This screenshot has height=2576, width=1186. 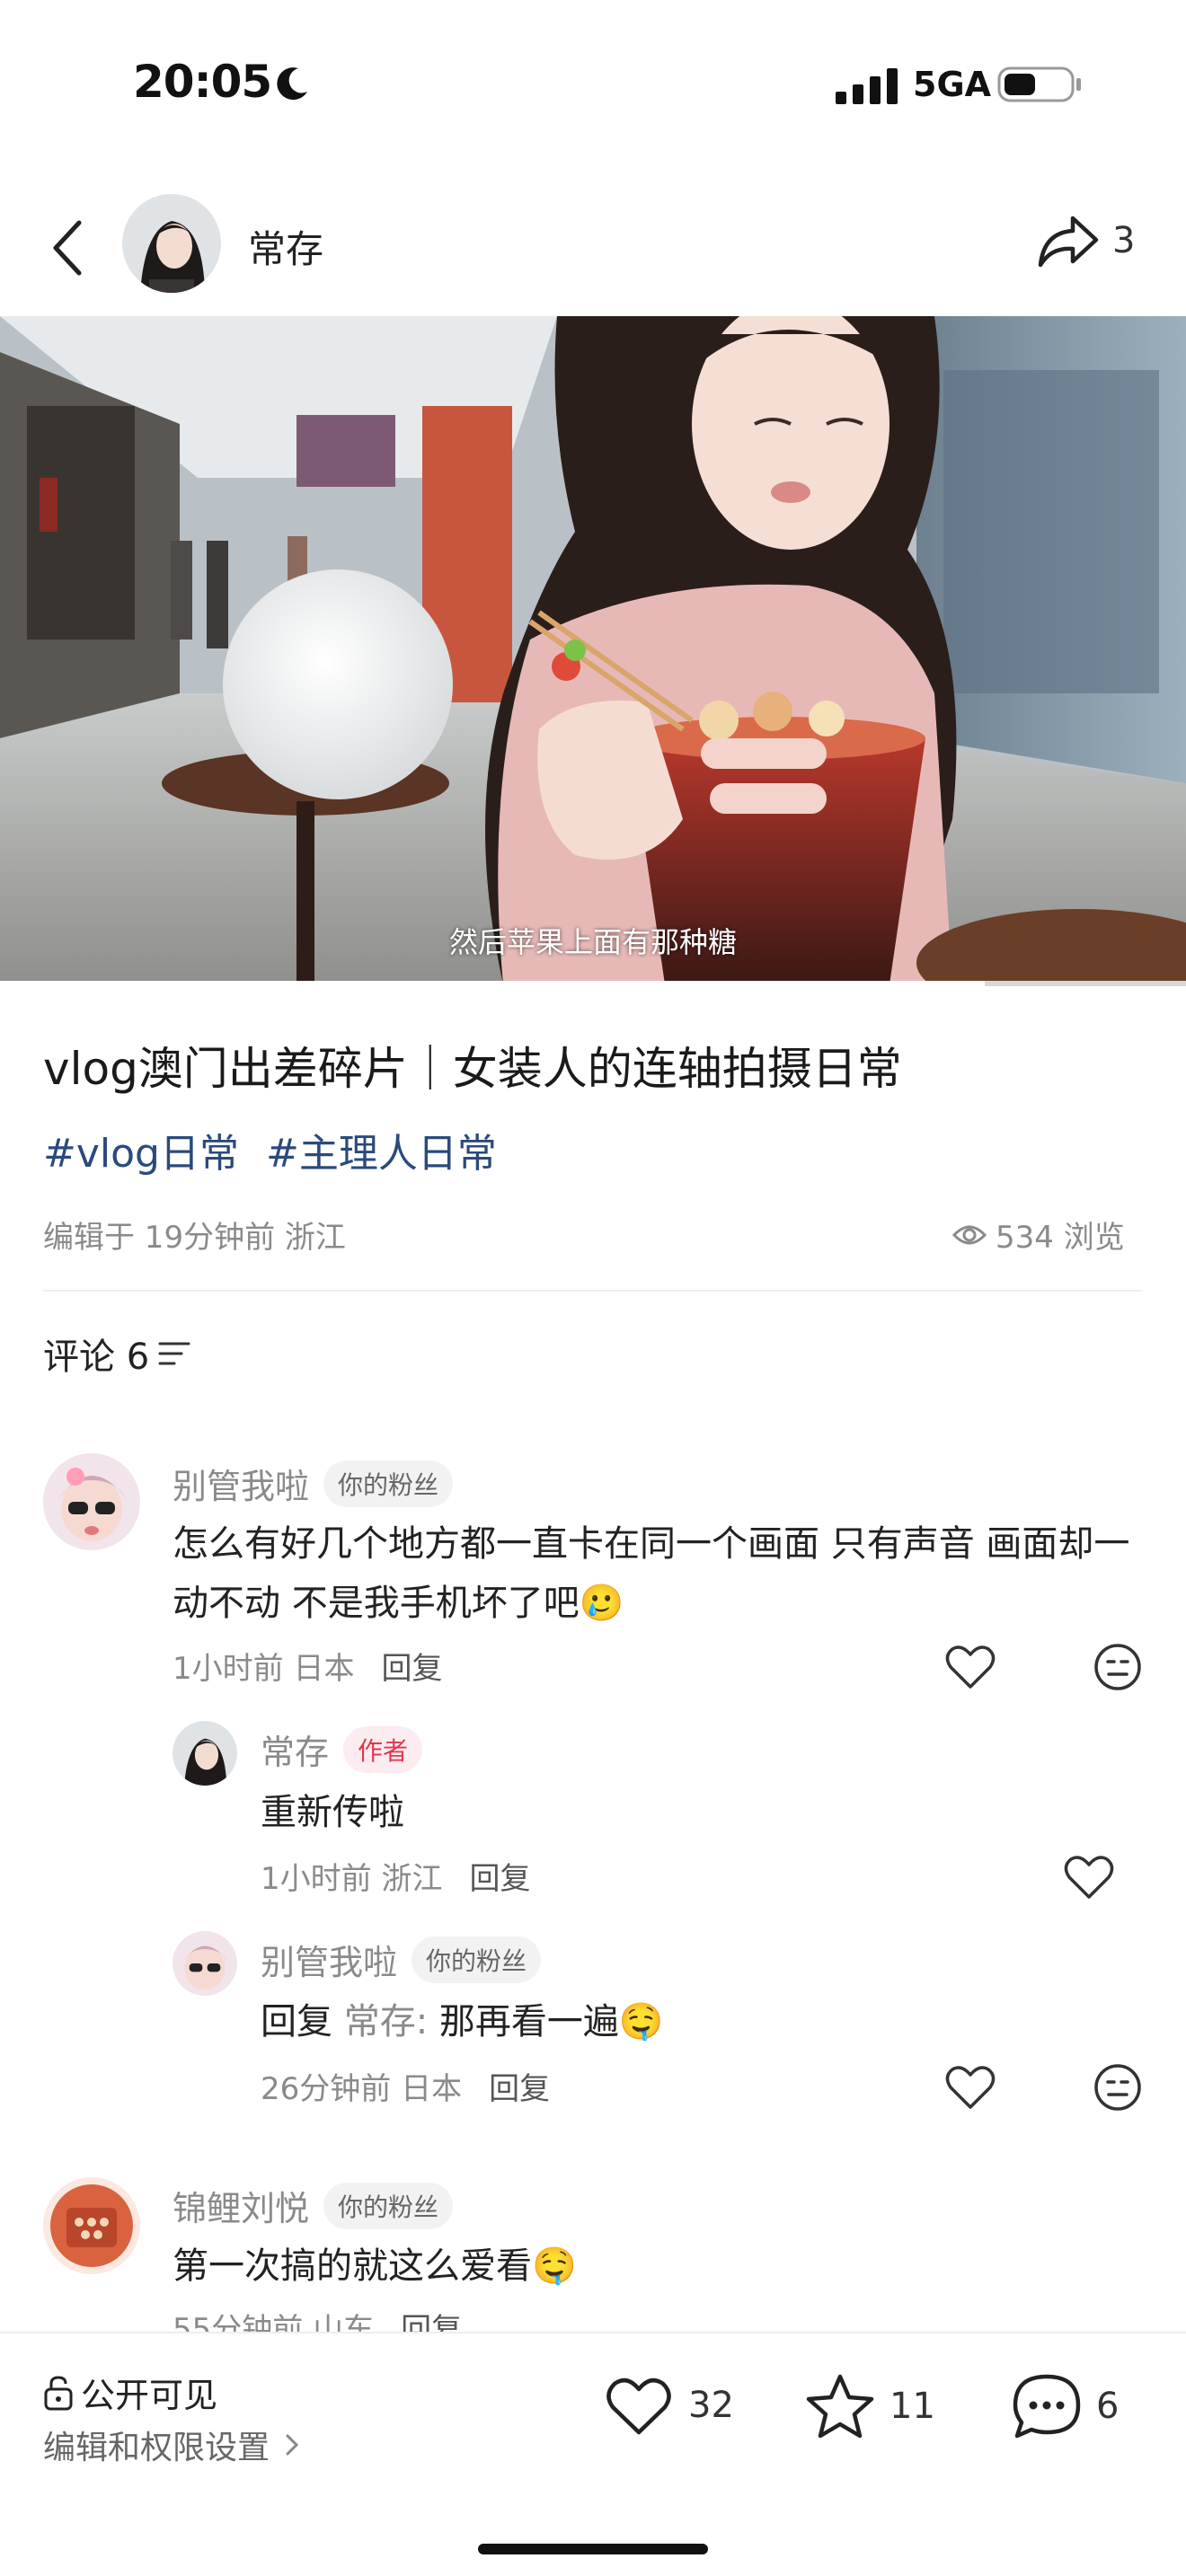 I want to click on home-indicator, so click(x=593, y=2549).